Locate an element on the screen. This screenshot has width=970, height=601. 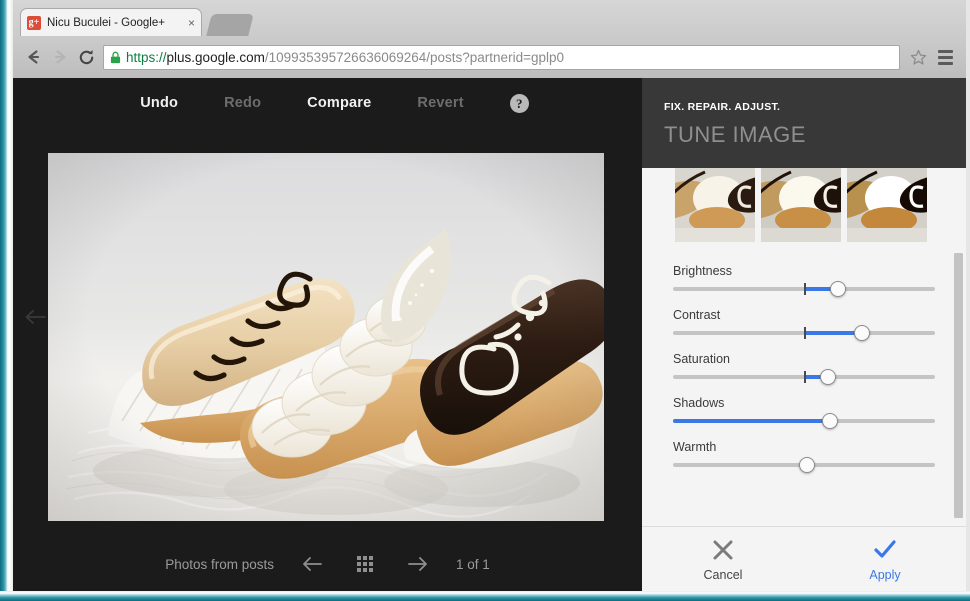
close-icon: × is located at coordinates (191, 23).